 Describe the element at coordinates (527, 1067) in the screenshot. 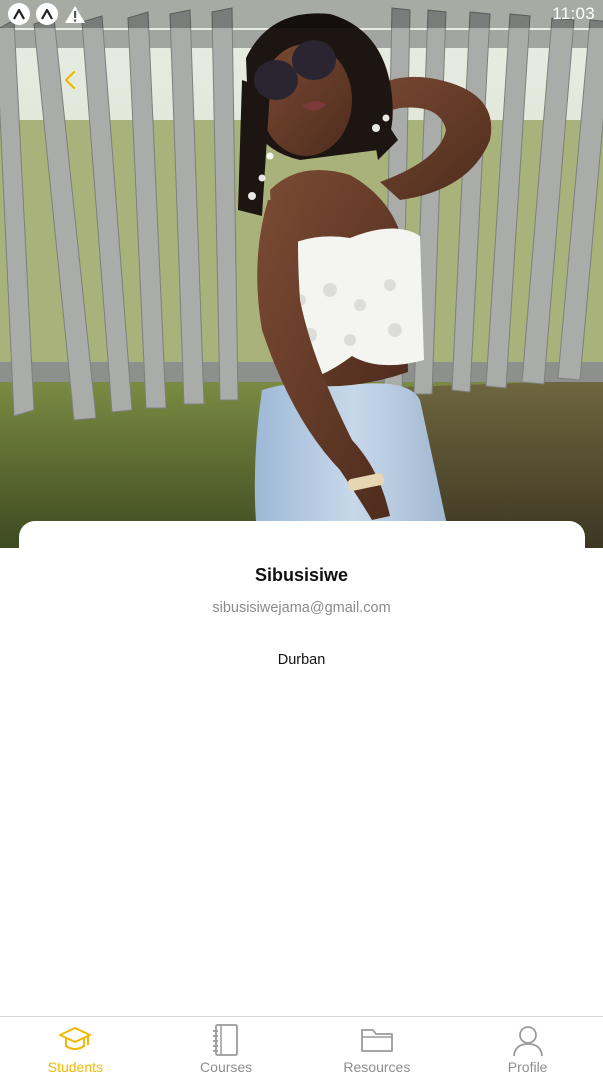

I see `nav-label-profile: Profile` at that location.